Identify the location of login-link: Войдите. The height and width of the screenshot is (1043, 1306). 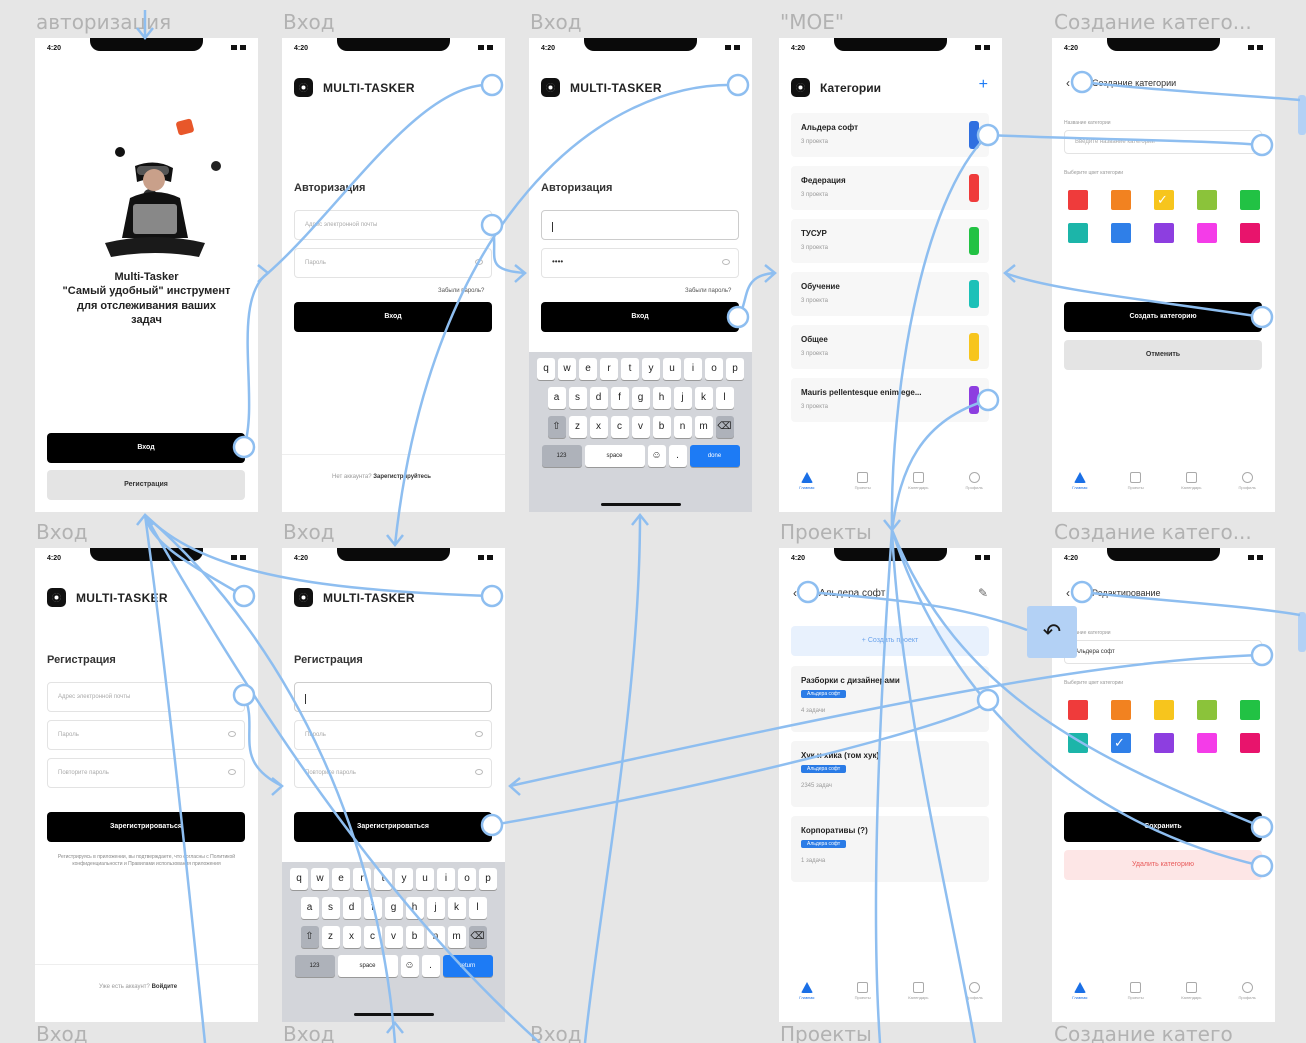
(164, 987).